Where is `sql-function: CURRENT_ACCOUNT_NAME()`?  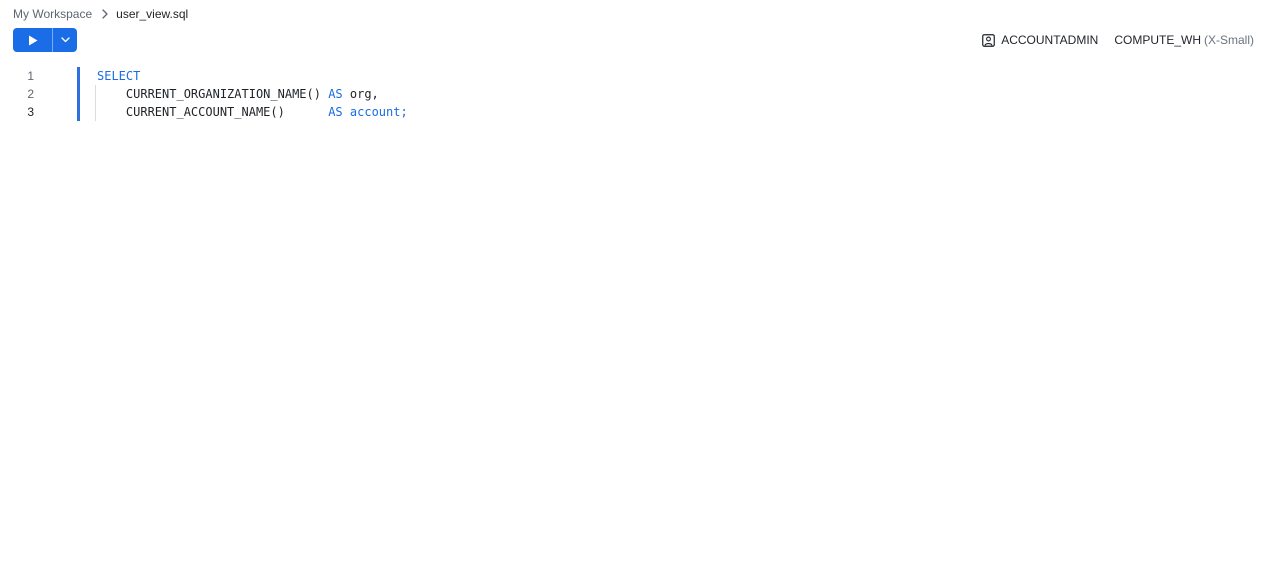
sql-function: CURRENT_ACCOUNT_NAME() is located at coordinates (227, 112).